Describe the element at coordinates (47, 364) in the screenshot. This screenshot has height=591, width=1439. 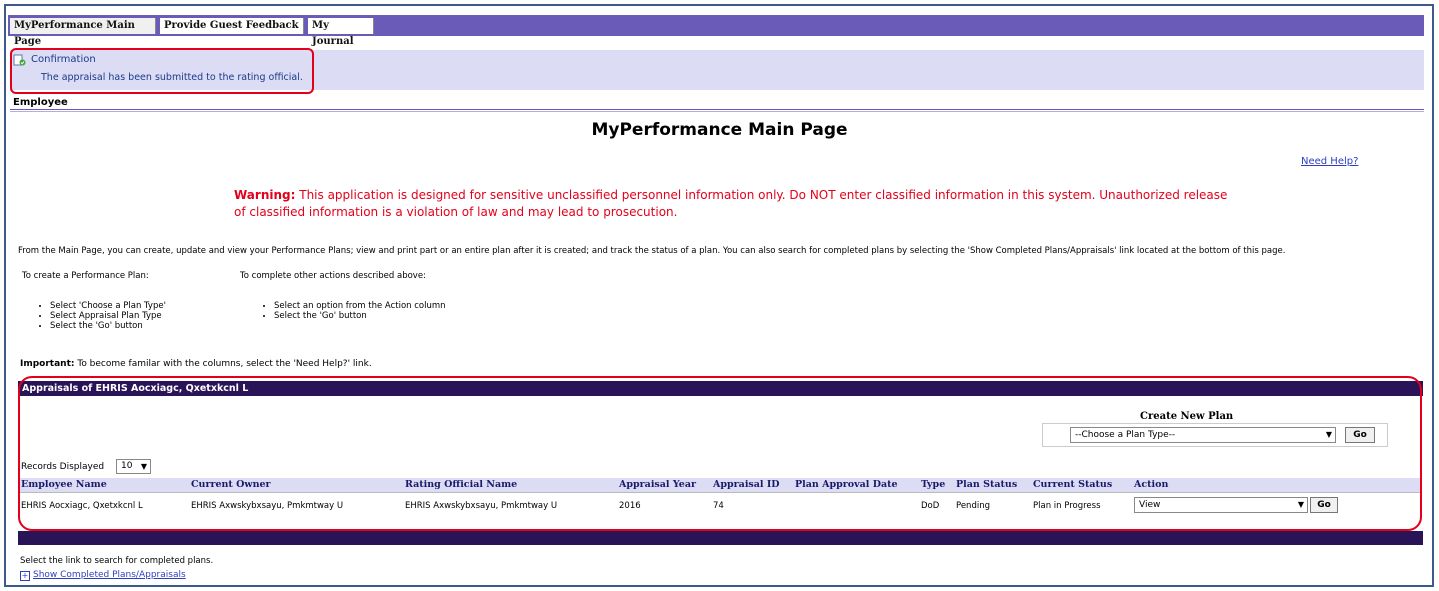
I see `important-lead: Important:` at that location.